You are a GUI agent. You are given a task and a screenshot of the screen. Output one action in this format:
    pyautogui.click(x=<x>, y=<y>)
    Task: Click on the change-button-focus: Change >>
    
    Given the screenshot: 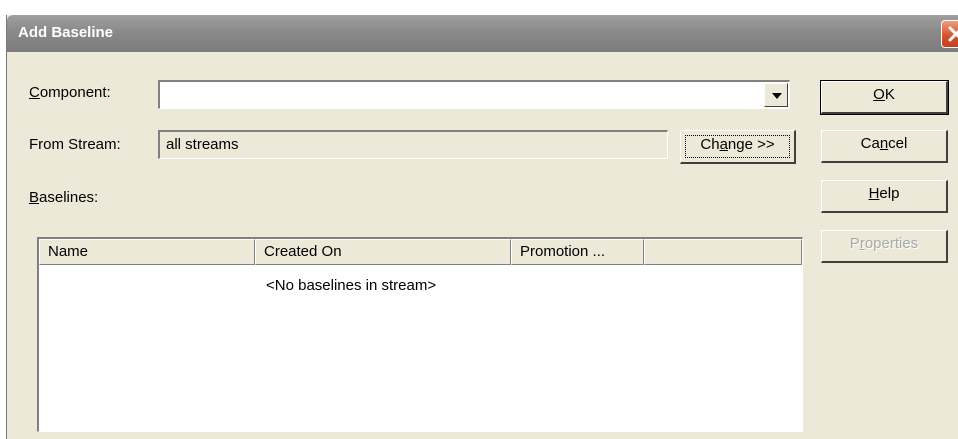 What is the action you would take?
    pyautogui.click(x=737, y=146)
    